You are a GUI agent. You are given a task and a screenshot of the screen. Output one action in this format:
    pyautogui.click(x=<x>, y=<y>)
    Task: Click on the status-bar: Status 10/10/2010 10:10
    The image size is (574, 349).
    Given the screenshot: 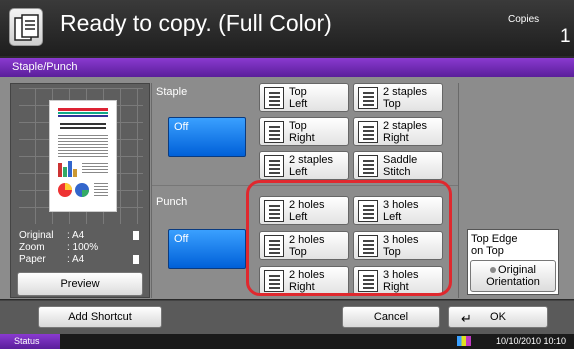 What is the action you would take?
    pyautogui.click(x=287, y=341)
    